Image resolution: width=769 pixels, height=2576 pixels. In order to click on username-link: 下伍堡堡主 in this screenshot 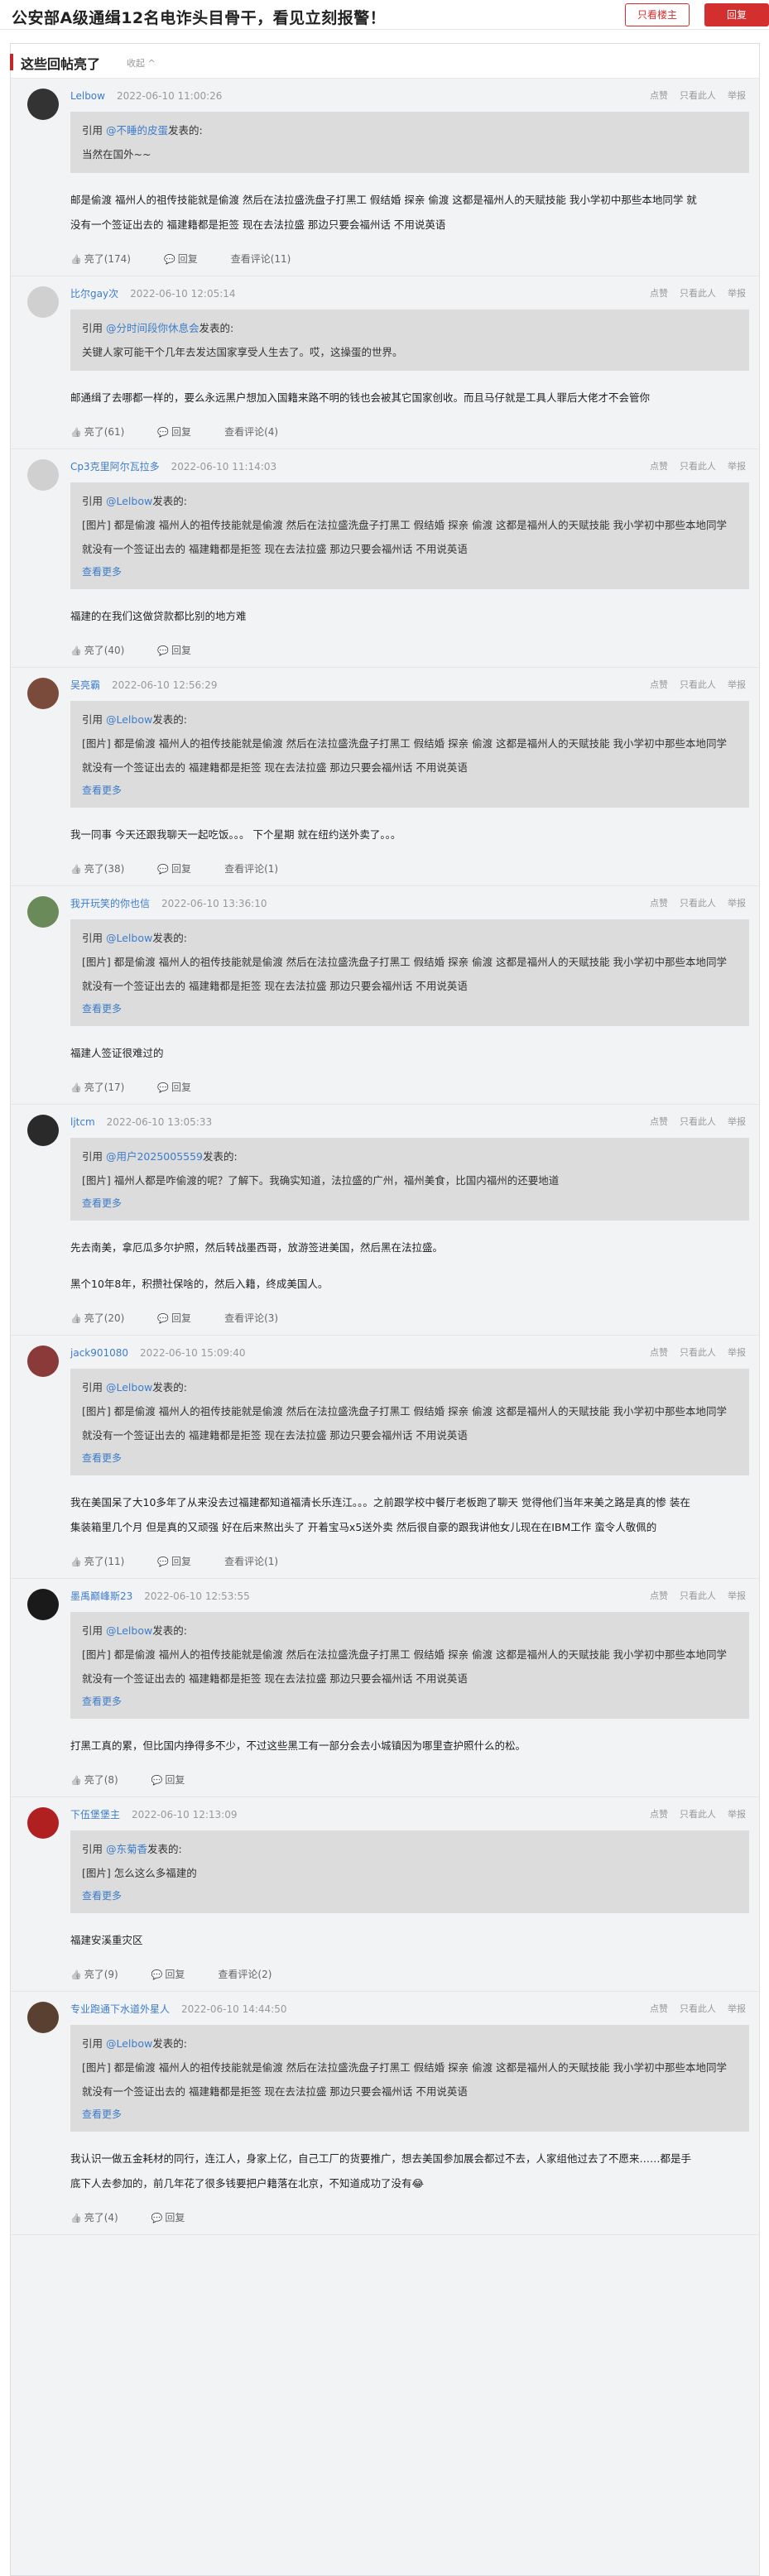, I will do `click(95, 1815)`.